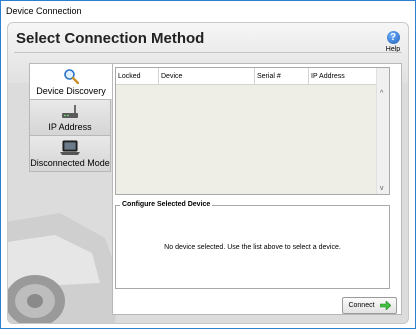 This screenshot has width=416, height=329. Describe the element at coordinates (361, 305) in the screenshot. I see `connect-button-label: Connect` at that location.